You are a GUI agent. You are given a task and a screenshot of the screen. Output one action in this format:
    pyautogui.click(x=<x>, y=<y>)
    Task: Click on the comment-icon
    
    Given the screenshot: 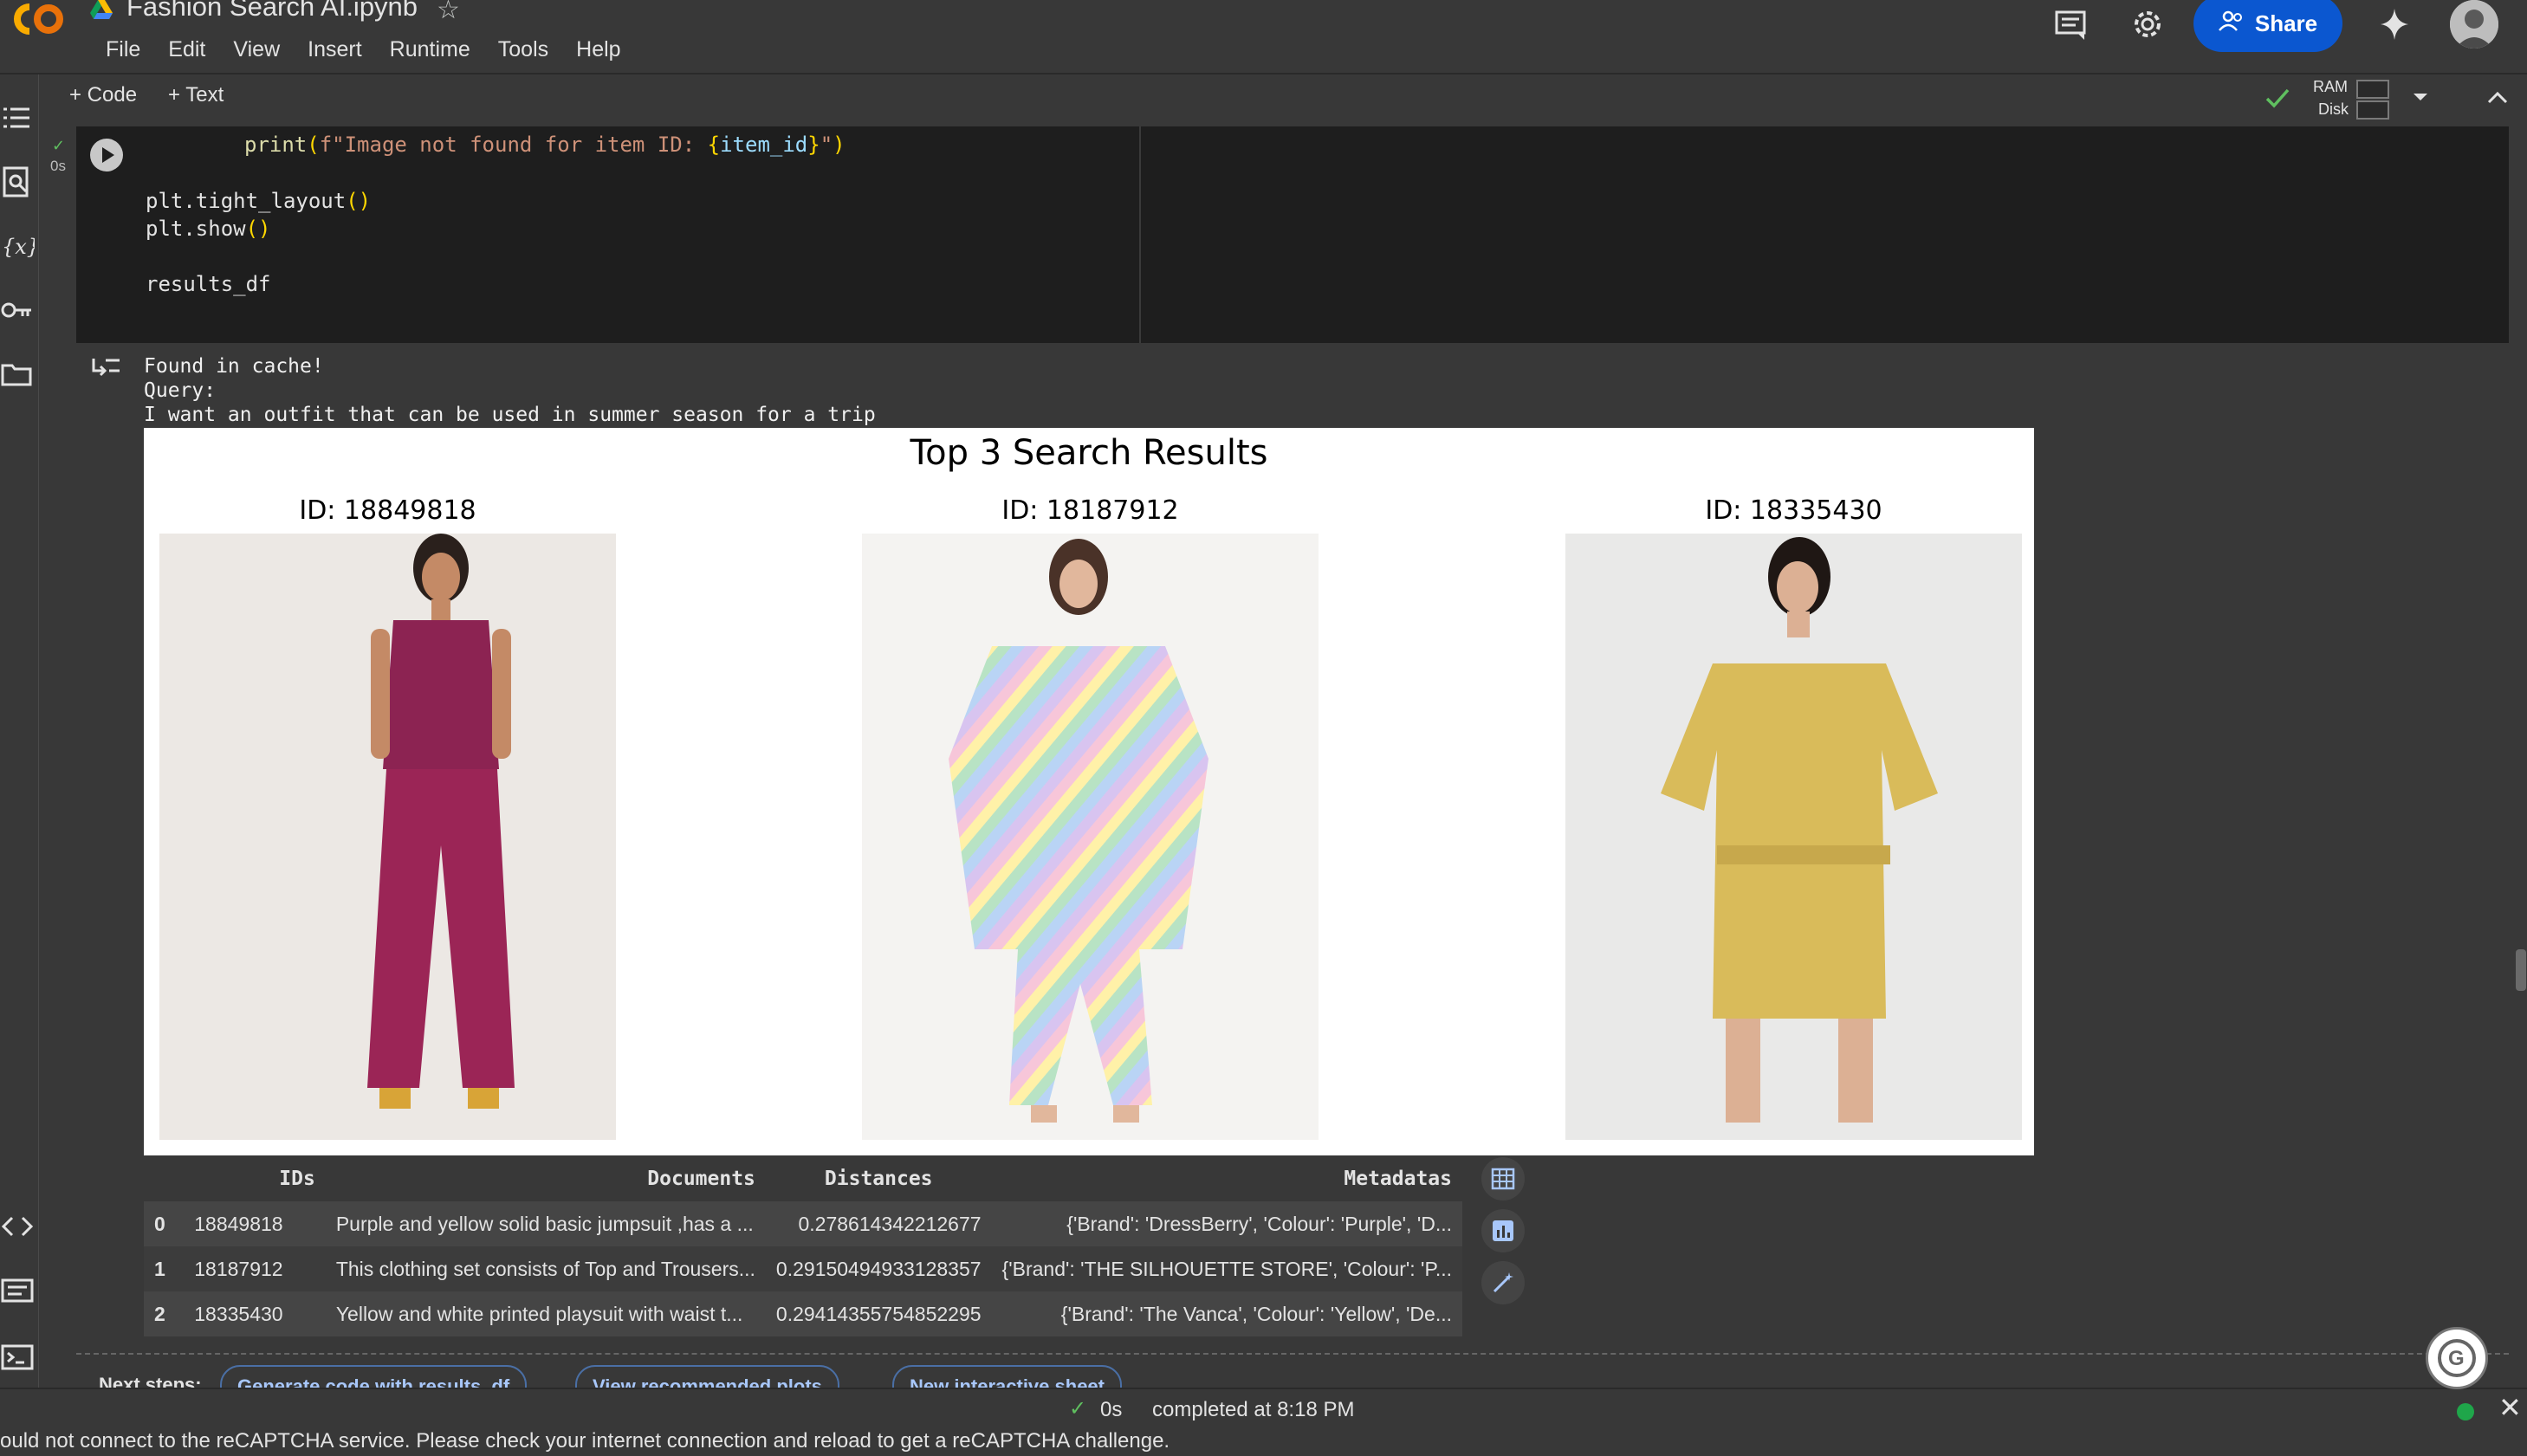 What is the action you would take?
    pyautogui.click(x=2070, y=24)
    